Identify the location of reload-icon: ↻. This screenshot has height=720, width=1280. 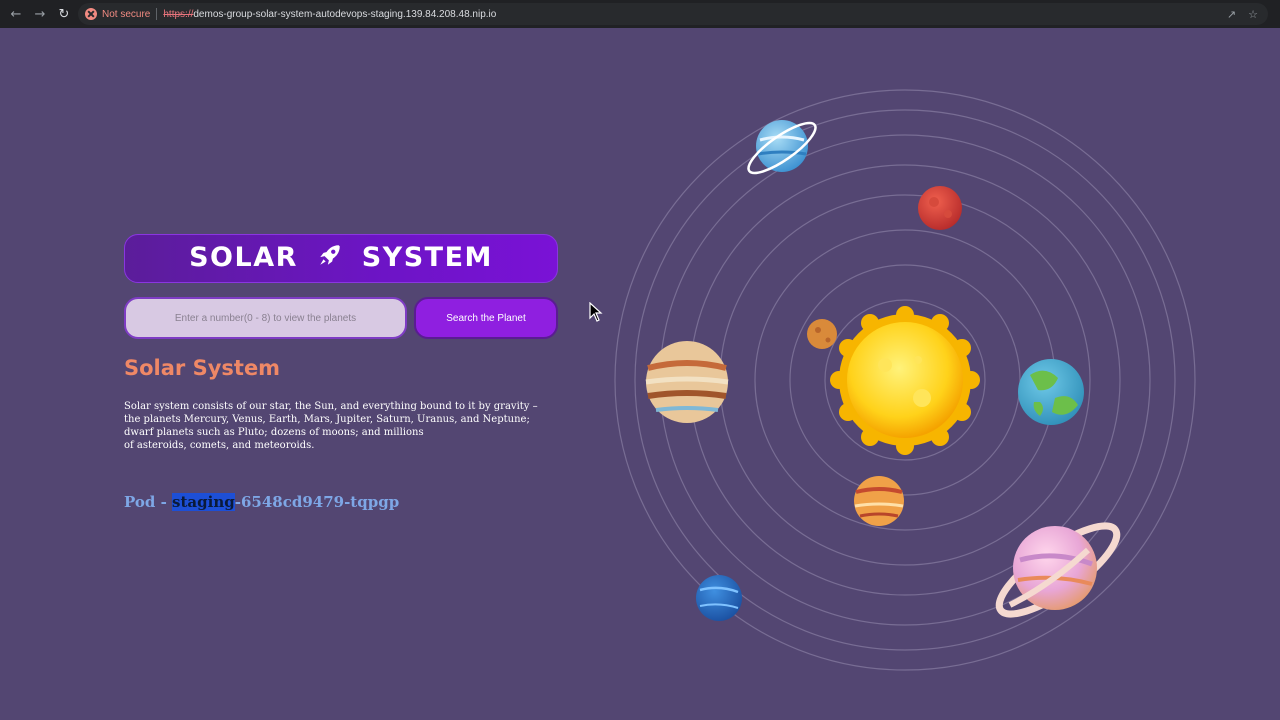
(64, 14).